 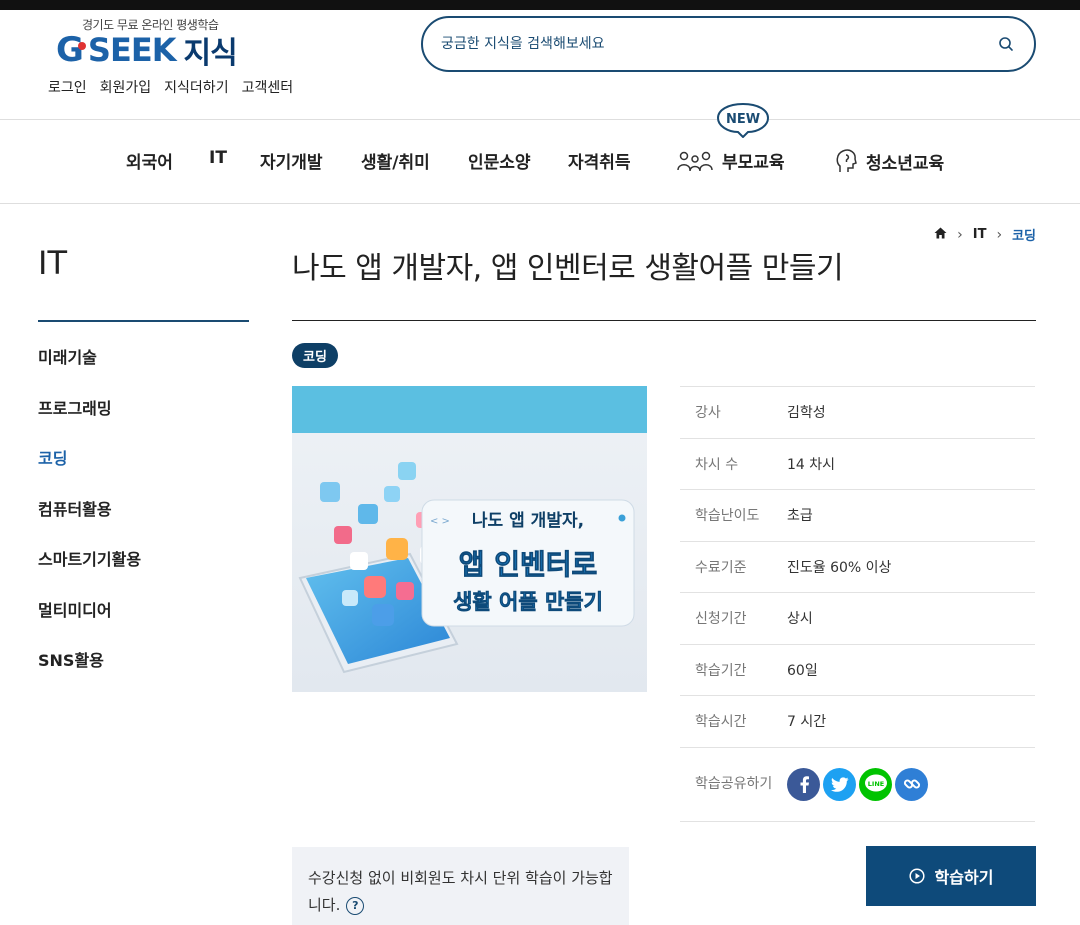 What do you see at coordinates (857, 463) in the screenshot?
I see `info-row-sessions: 차시 수 14 차시` at bounding box center [857, 463].